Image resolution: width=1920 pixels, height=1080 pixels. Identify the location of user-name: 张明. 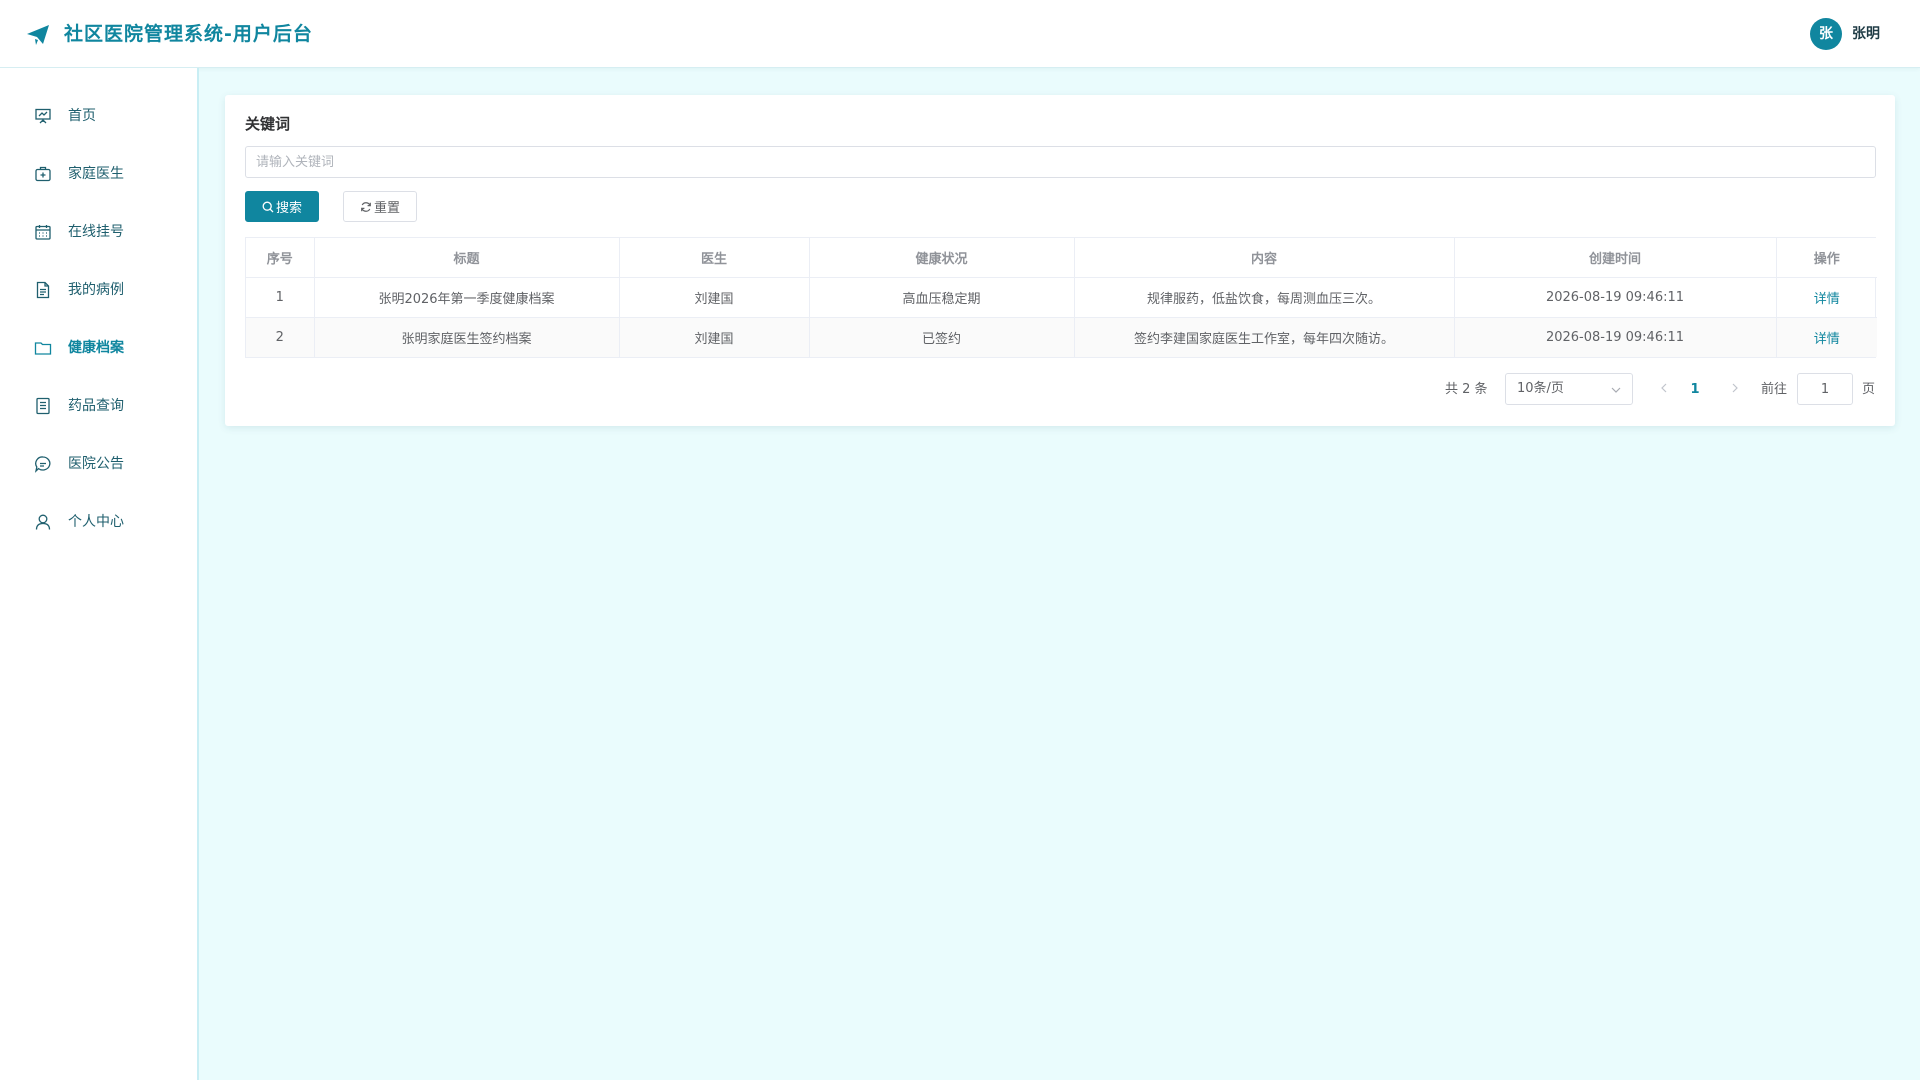
(1866, 34).